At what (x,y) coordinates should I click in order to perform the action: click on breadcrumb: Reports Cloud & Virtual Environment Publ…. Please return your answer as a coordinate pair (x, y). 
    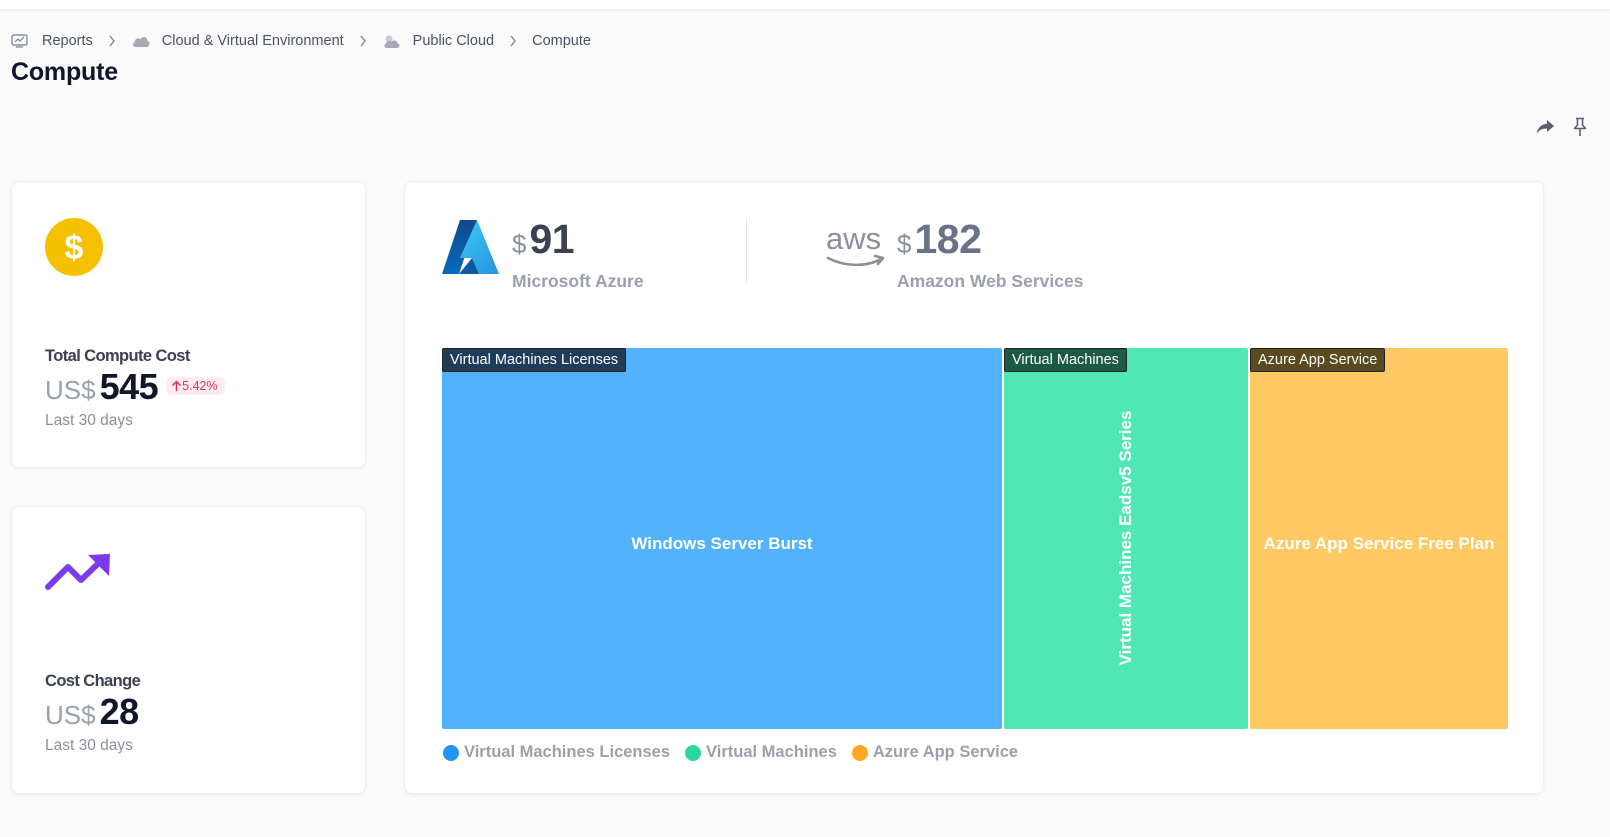
    Looking at the image, I should click on (301, 41).